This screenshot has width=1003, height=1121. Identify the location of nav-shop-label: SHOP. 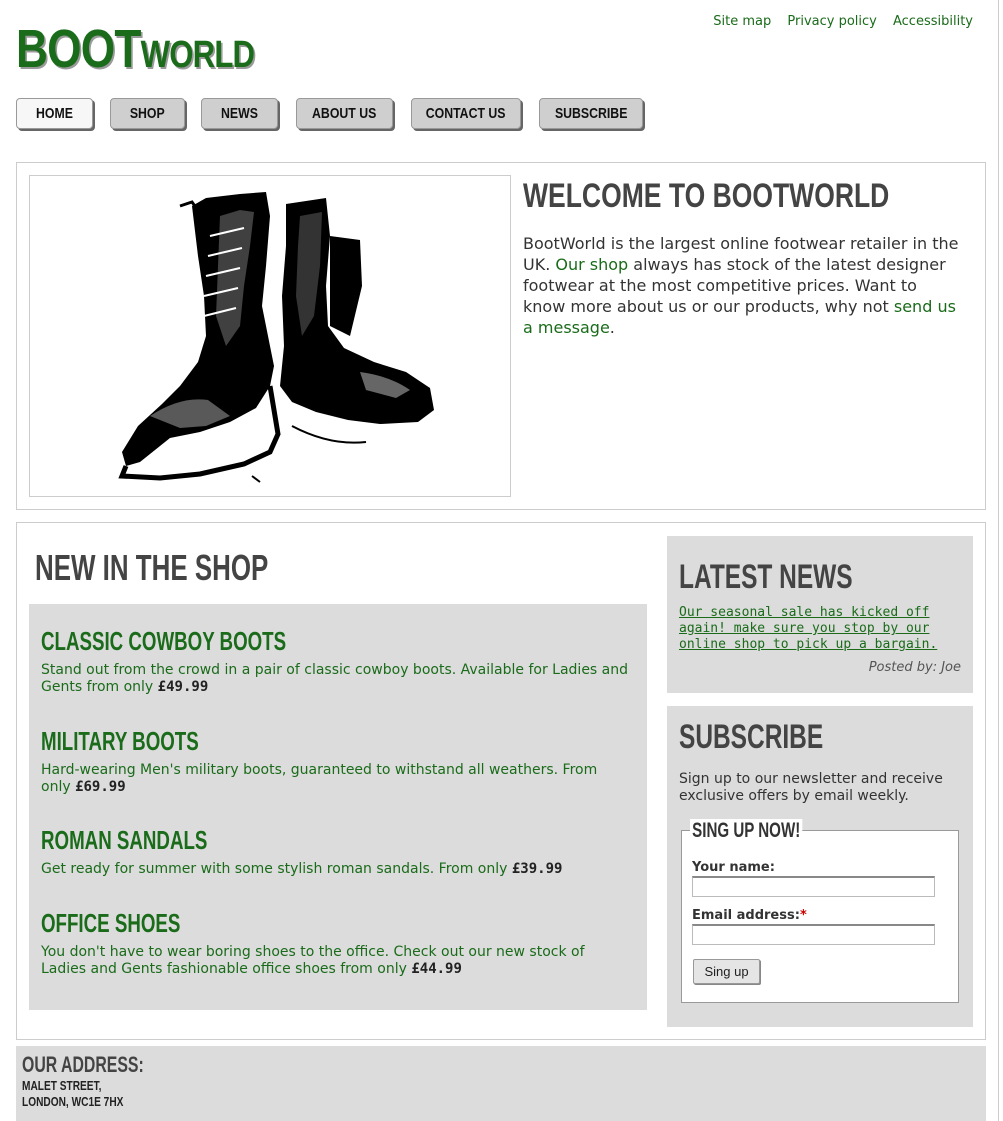
(147, 113).